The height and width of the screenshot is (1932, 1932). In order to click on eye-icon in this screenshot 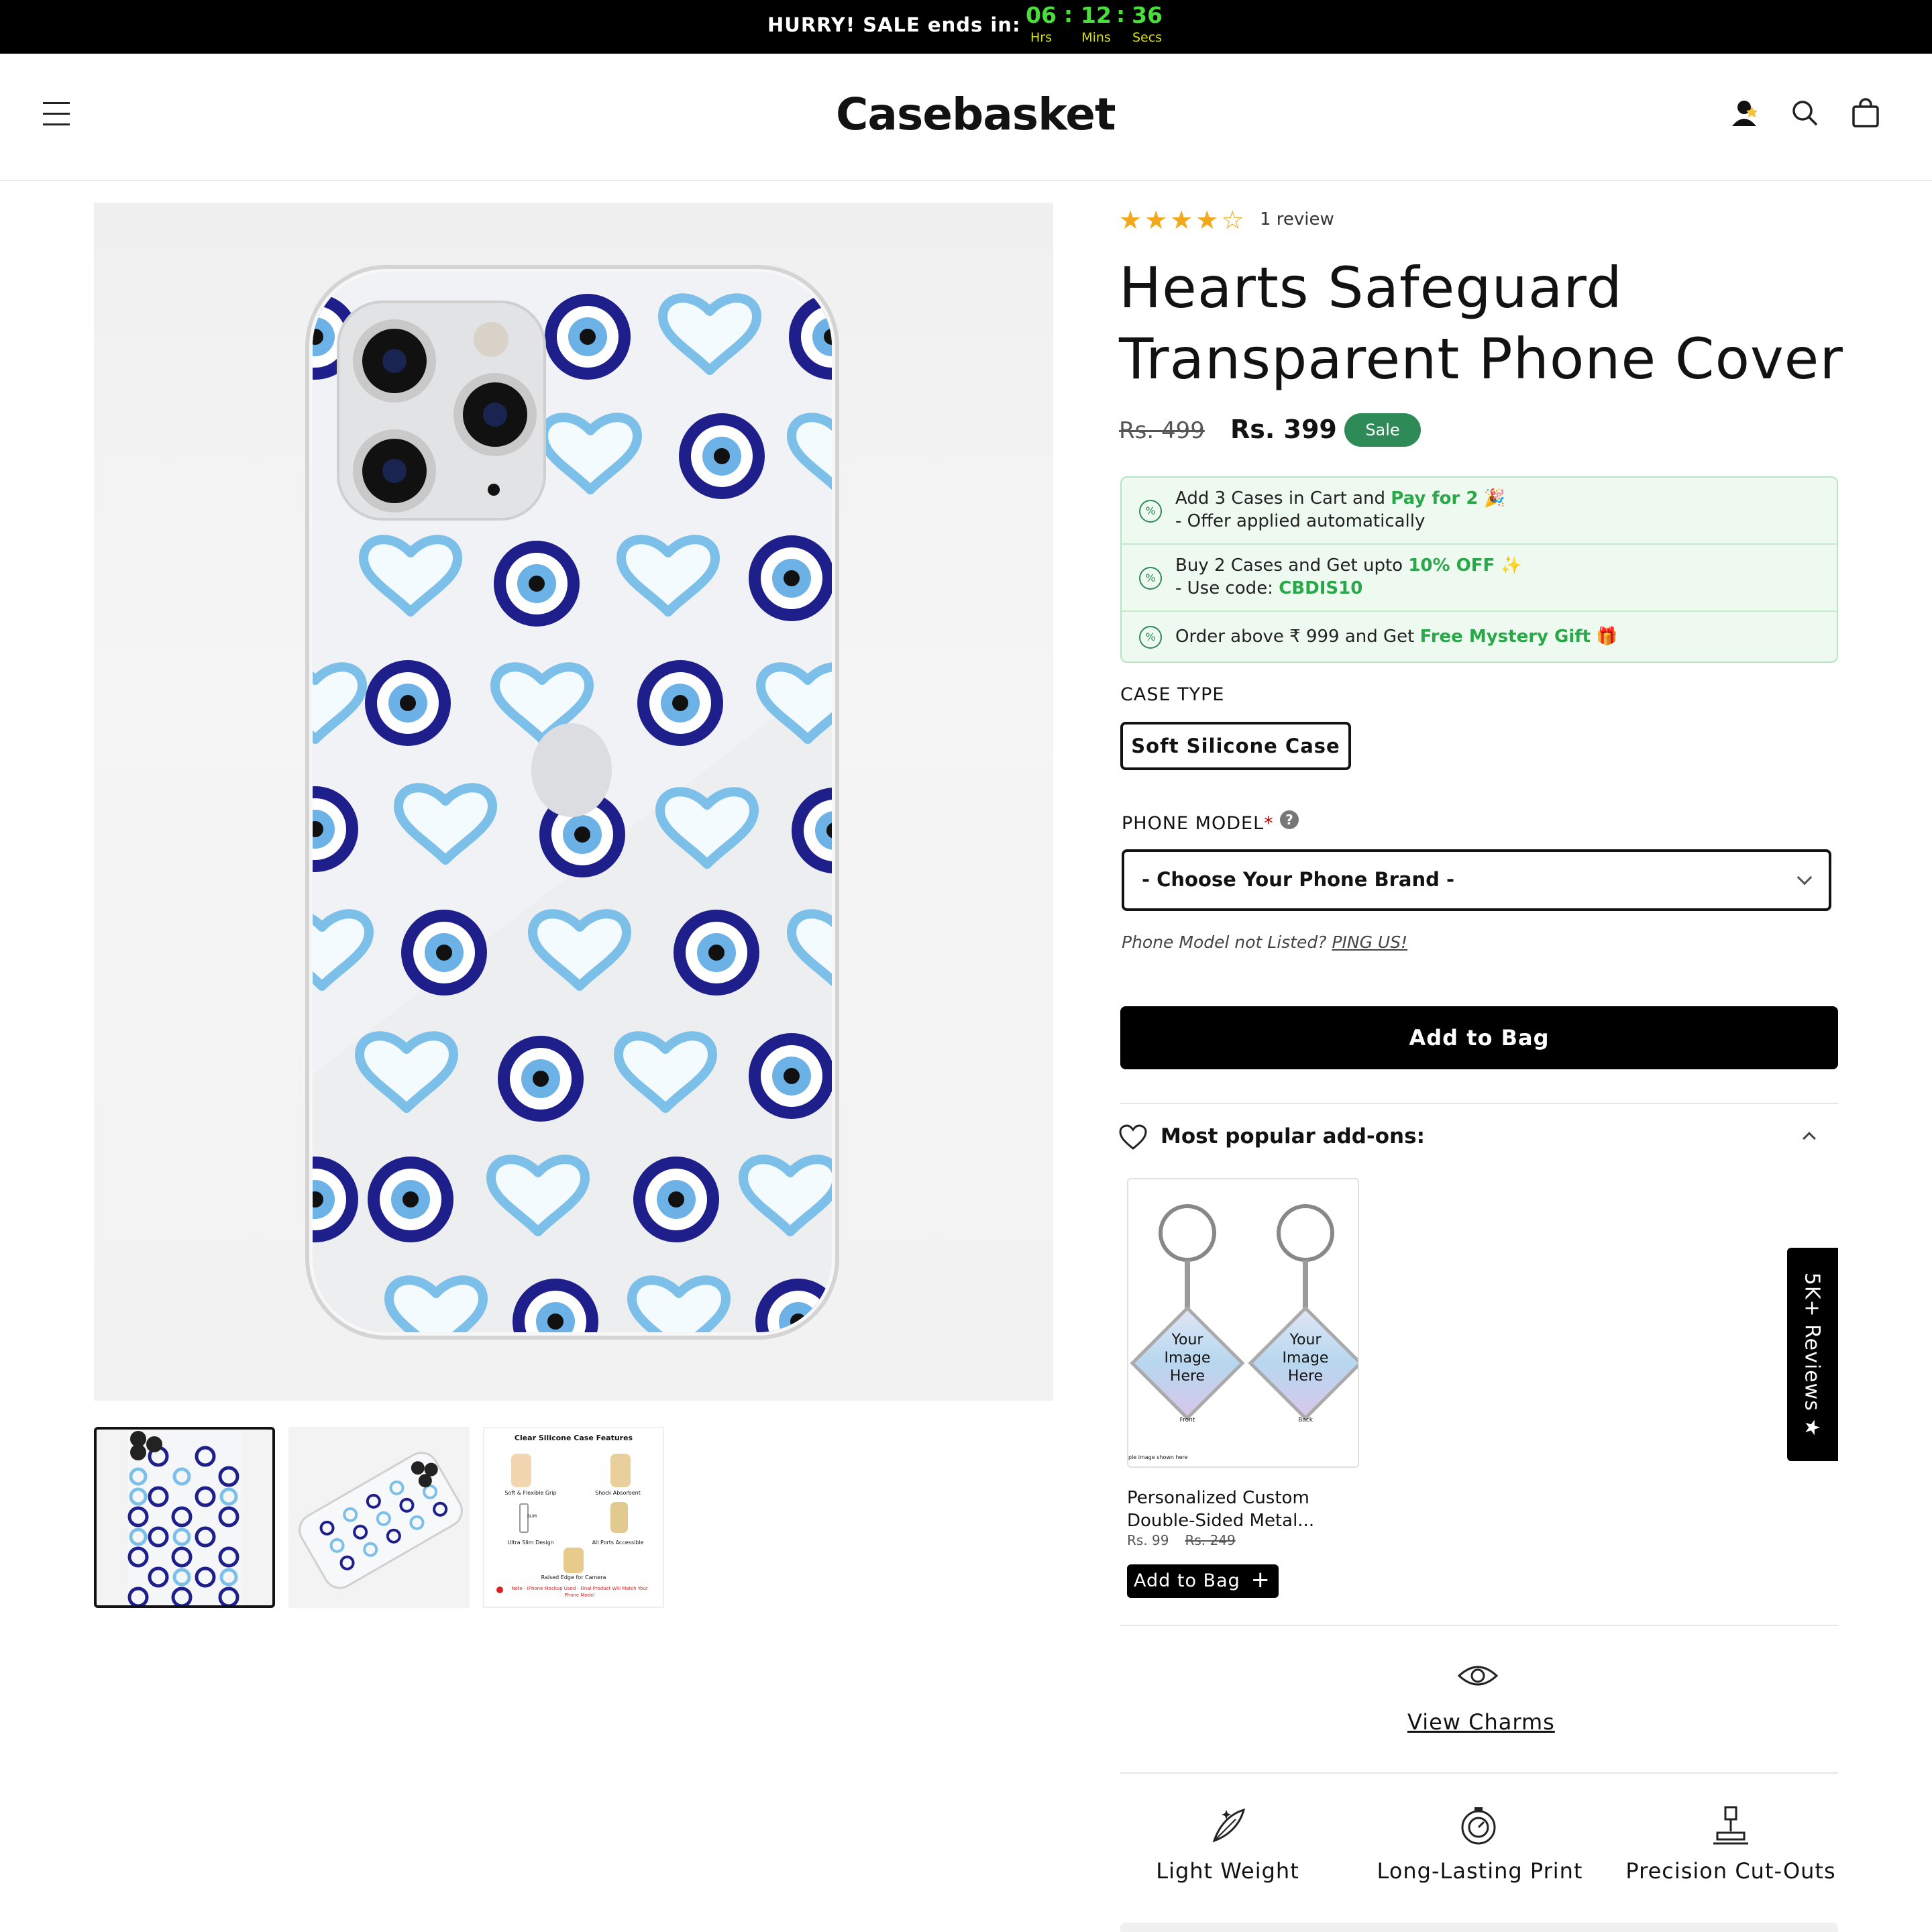, I will do `click(1478, 1675)`.